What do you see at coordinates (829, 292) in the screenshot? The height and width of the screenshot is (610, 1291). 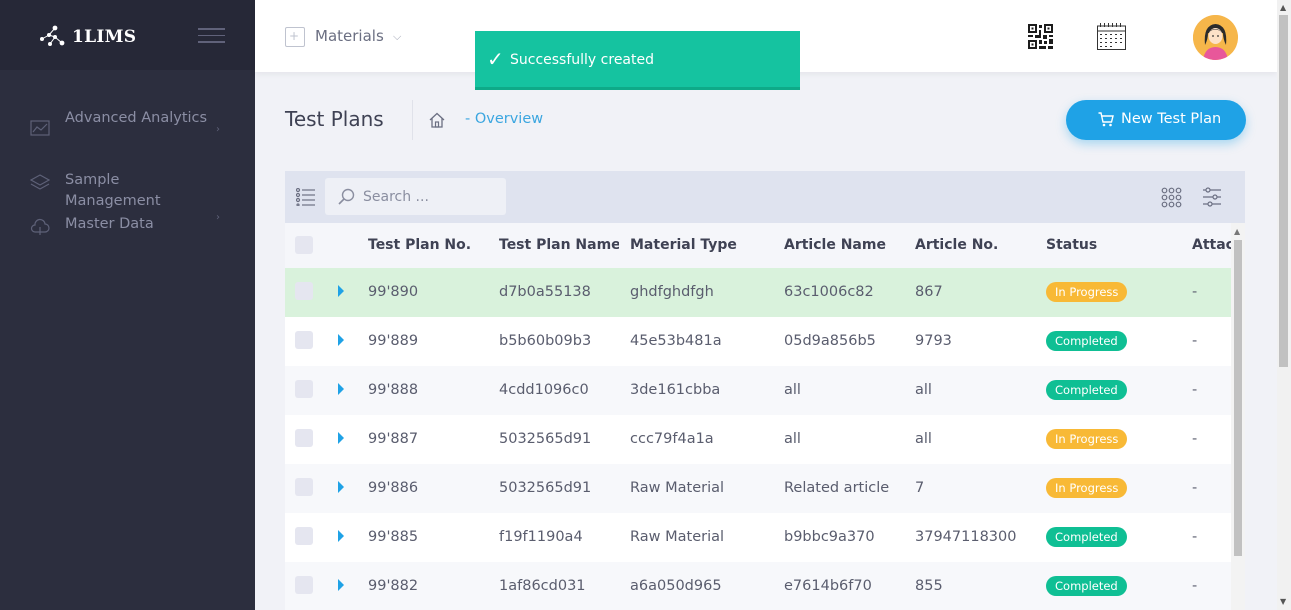 I see `article-name-cell: 63c1006c82` at bounding box center [829, 292].